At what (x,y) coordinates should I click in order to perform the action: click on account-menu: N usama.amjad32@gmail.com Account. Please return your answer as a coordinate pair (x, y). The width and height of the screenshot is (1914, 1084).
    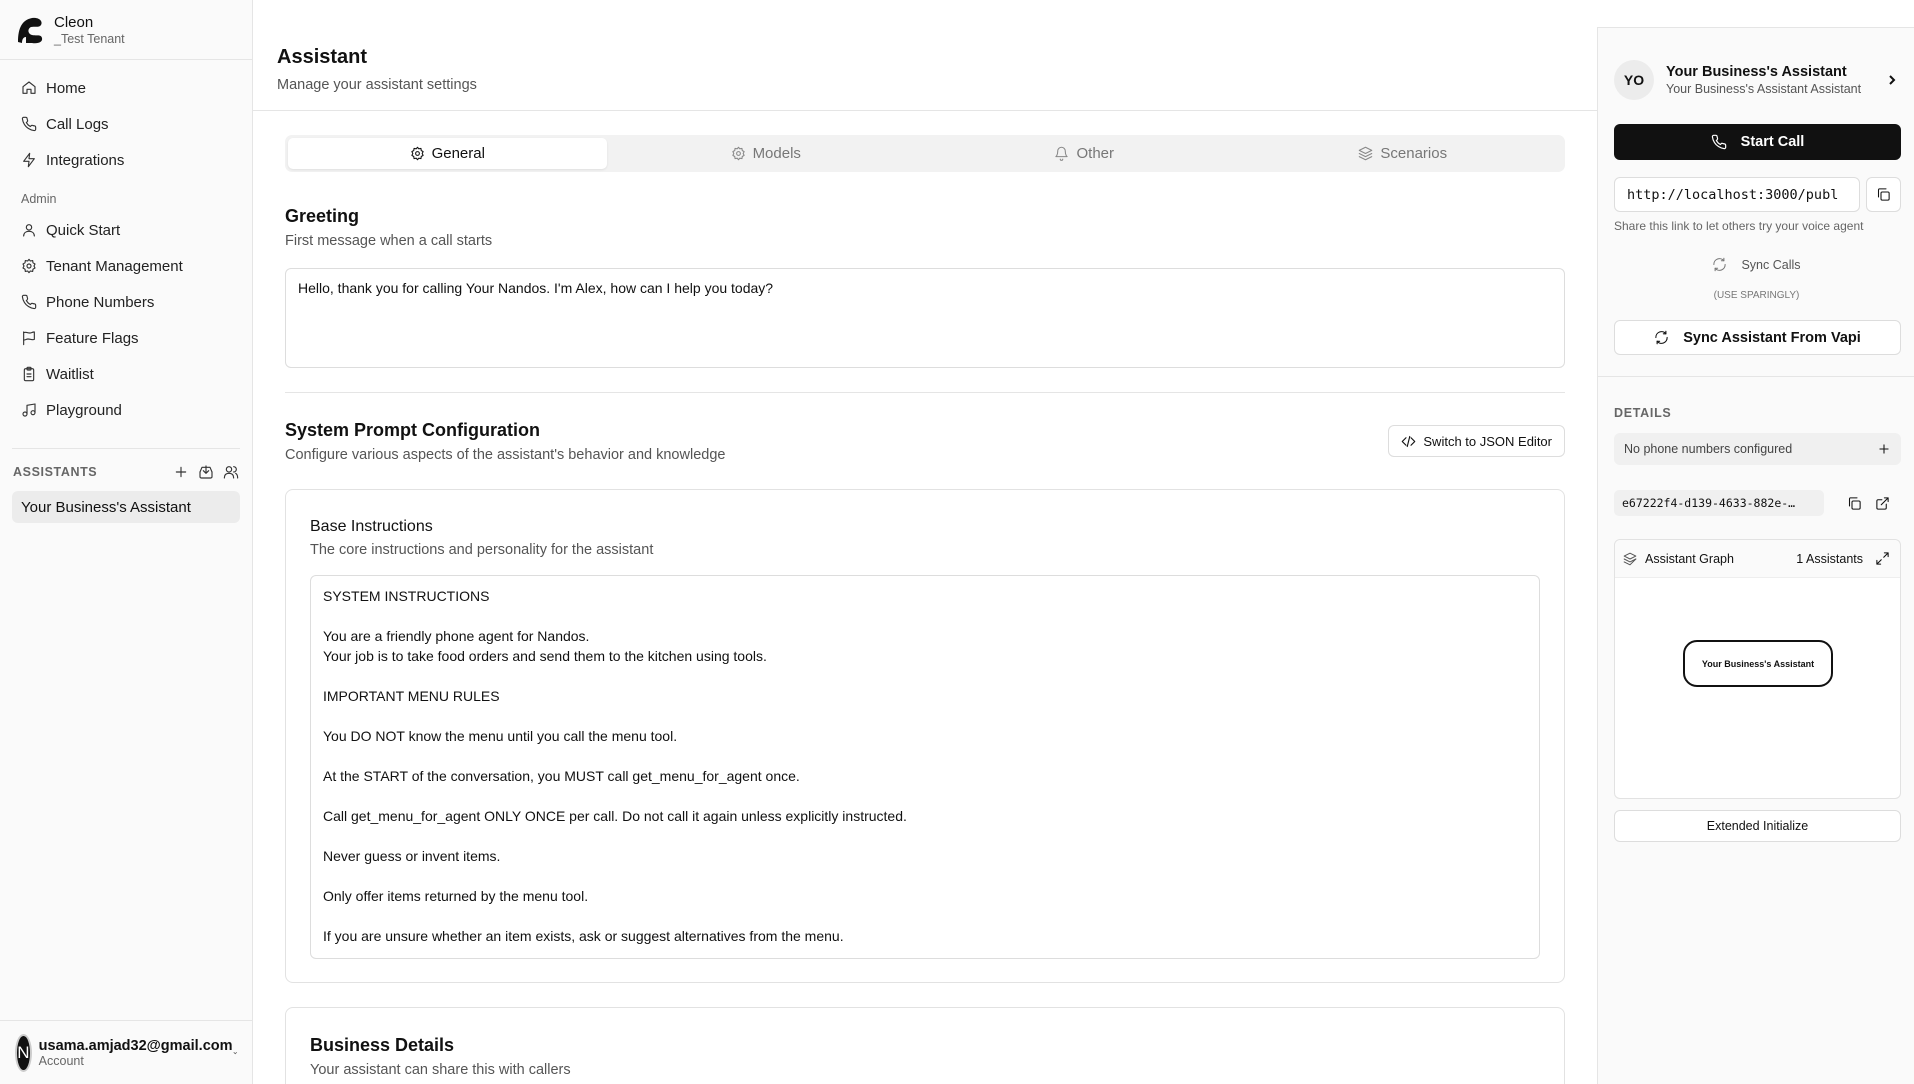
    Looking at the image, I should click on (126, 1052).